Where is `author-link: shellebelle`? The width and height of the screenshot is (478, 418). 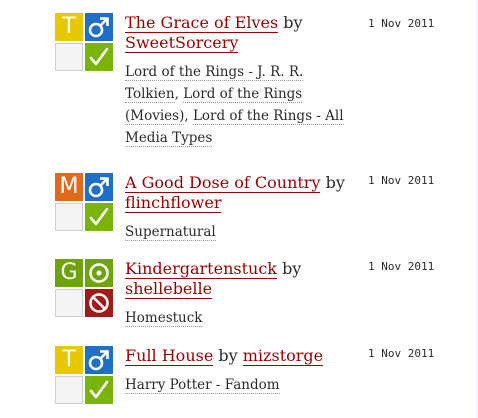
author-link: shellebelle is located at coordinates (169, 289).